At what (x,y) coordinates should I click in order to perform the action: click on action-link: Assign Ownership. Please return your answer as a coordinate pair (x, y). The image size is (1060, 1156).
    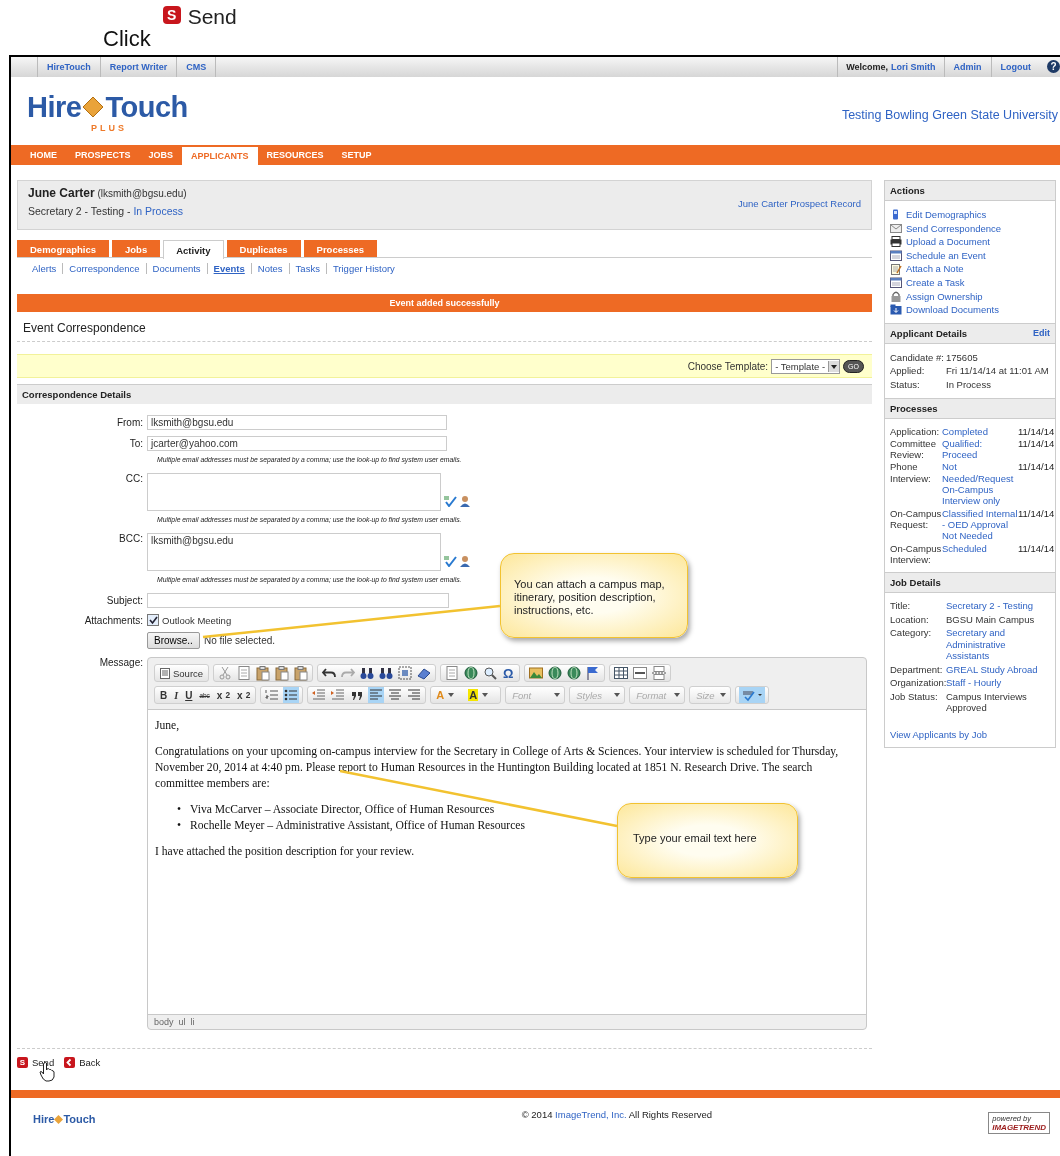
    Looking at the image, I should click on (944, 296).